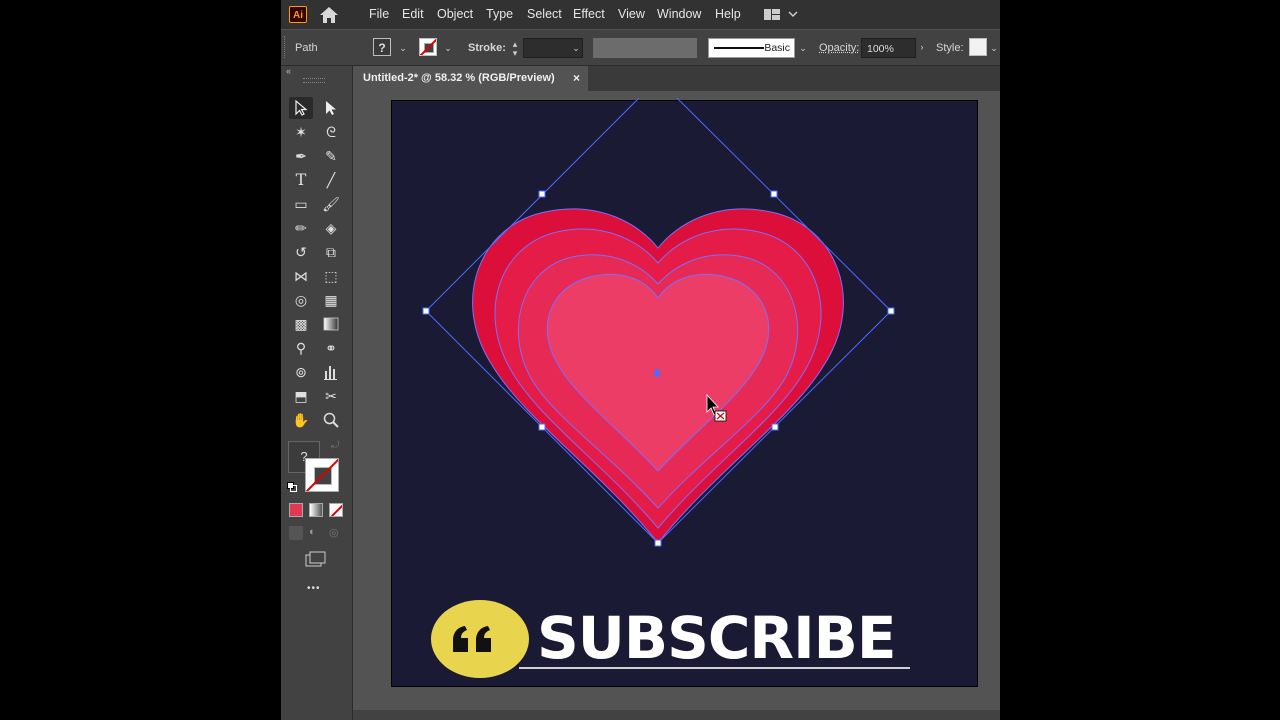 The width and height of the screenshot is (1280, 720). What do you see at coordinates (413, 14) in the screenshot?
I see `menu-edit: Edit` at bounding box center [413, 14].